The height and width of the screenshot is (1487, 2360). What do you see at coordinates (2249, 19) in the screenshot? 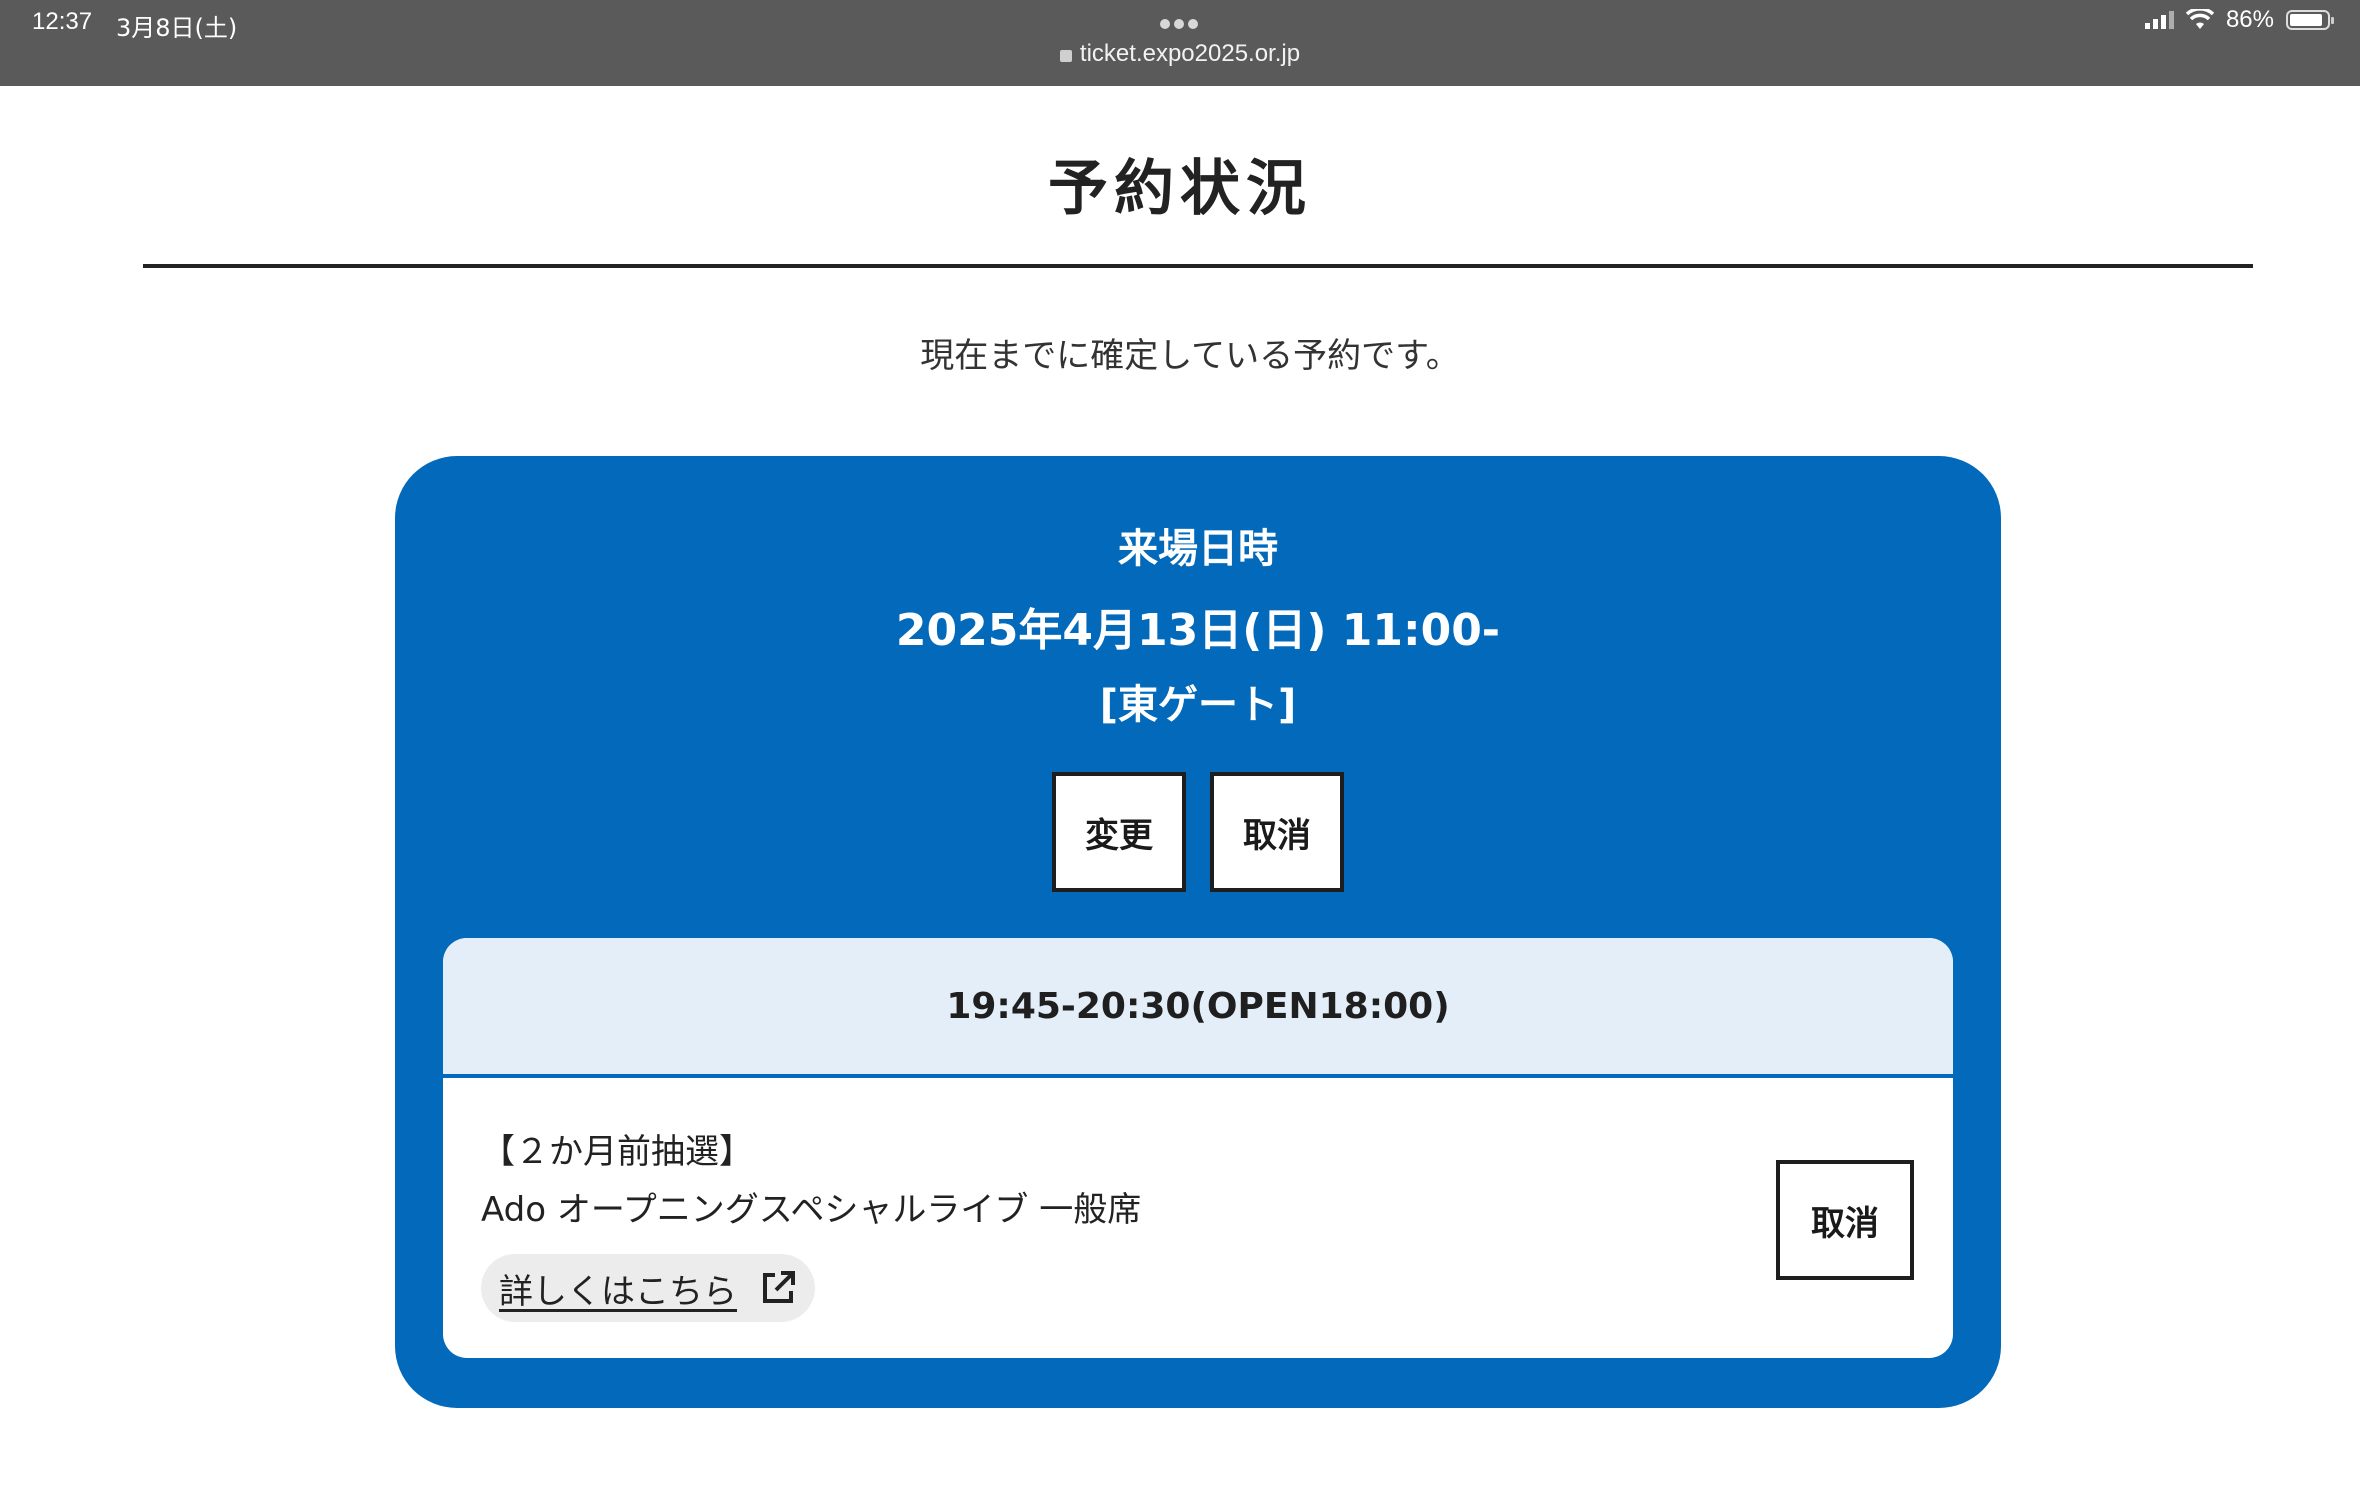
I see `battery-percent: 86%` at bounding box center [2249, 19].